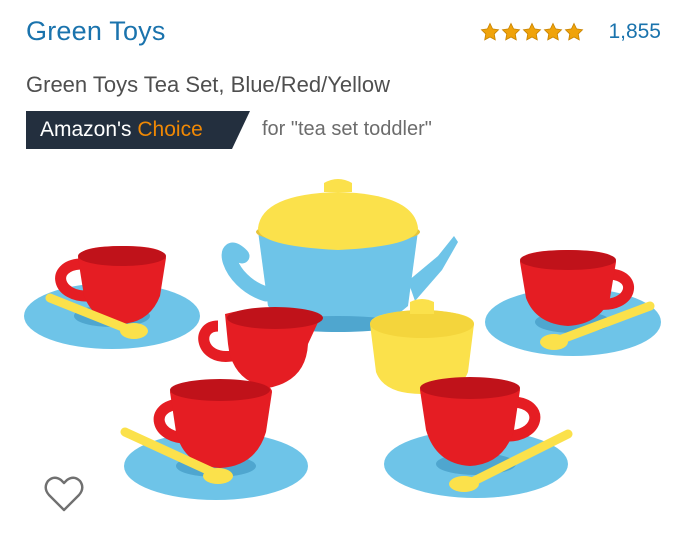  I want to click on badge-accent: Choice, so click(170, 129).